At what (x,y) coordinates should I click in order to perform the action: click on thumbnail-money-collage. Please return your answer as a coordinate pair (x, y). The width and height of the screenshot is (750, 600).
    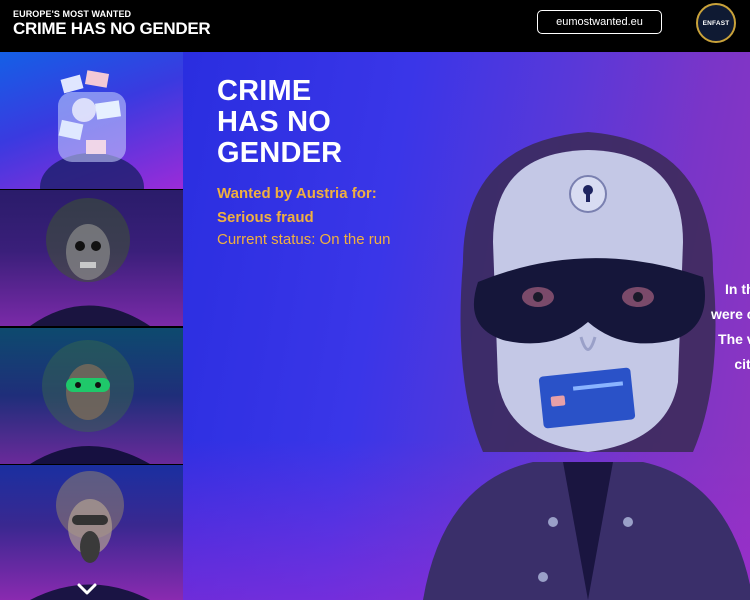
    Looking at the image, I should click on (91, 120).